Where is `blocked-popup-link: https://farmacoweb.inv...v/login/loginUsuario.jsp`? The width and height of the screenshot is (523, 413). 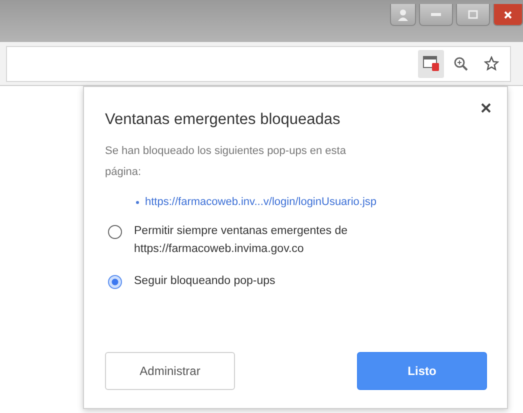 blocked-popup-link: https://farmacoweb.inv...v/login/loginUsuario.jsp is located at coordinates (261, 202).